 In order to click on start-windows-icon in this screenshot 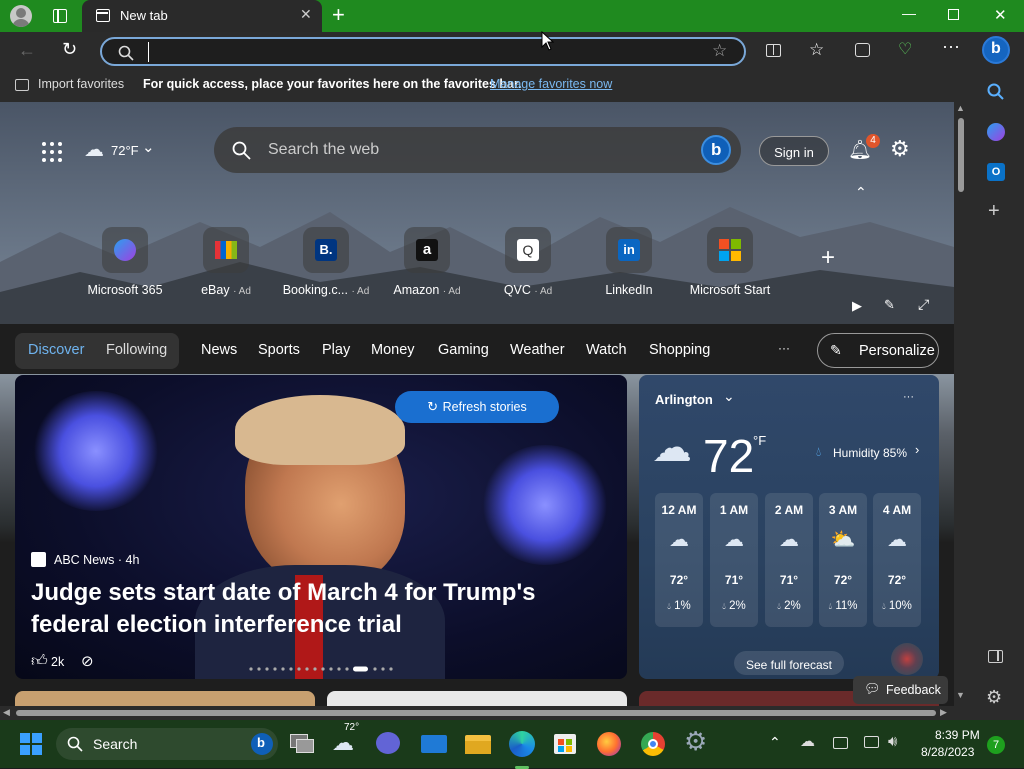, I will do `click(31, 744)`.